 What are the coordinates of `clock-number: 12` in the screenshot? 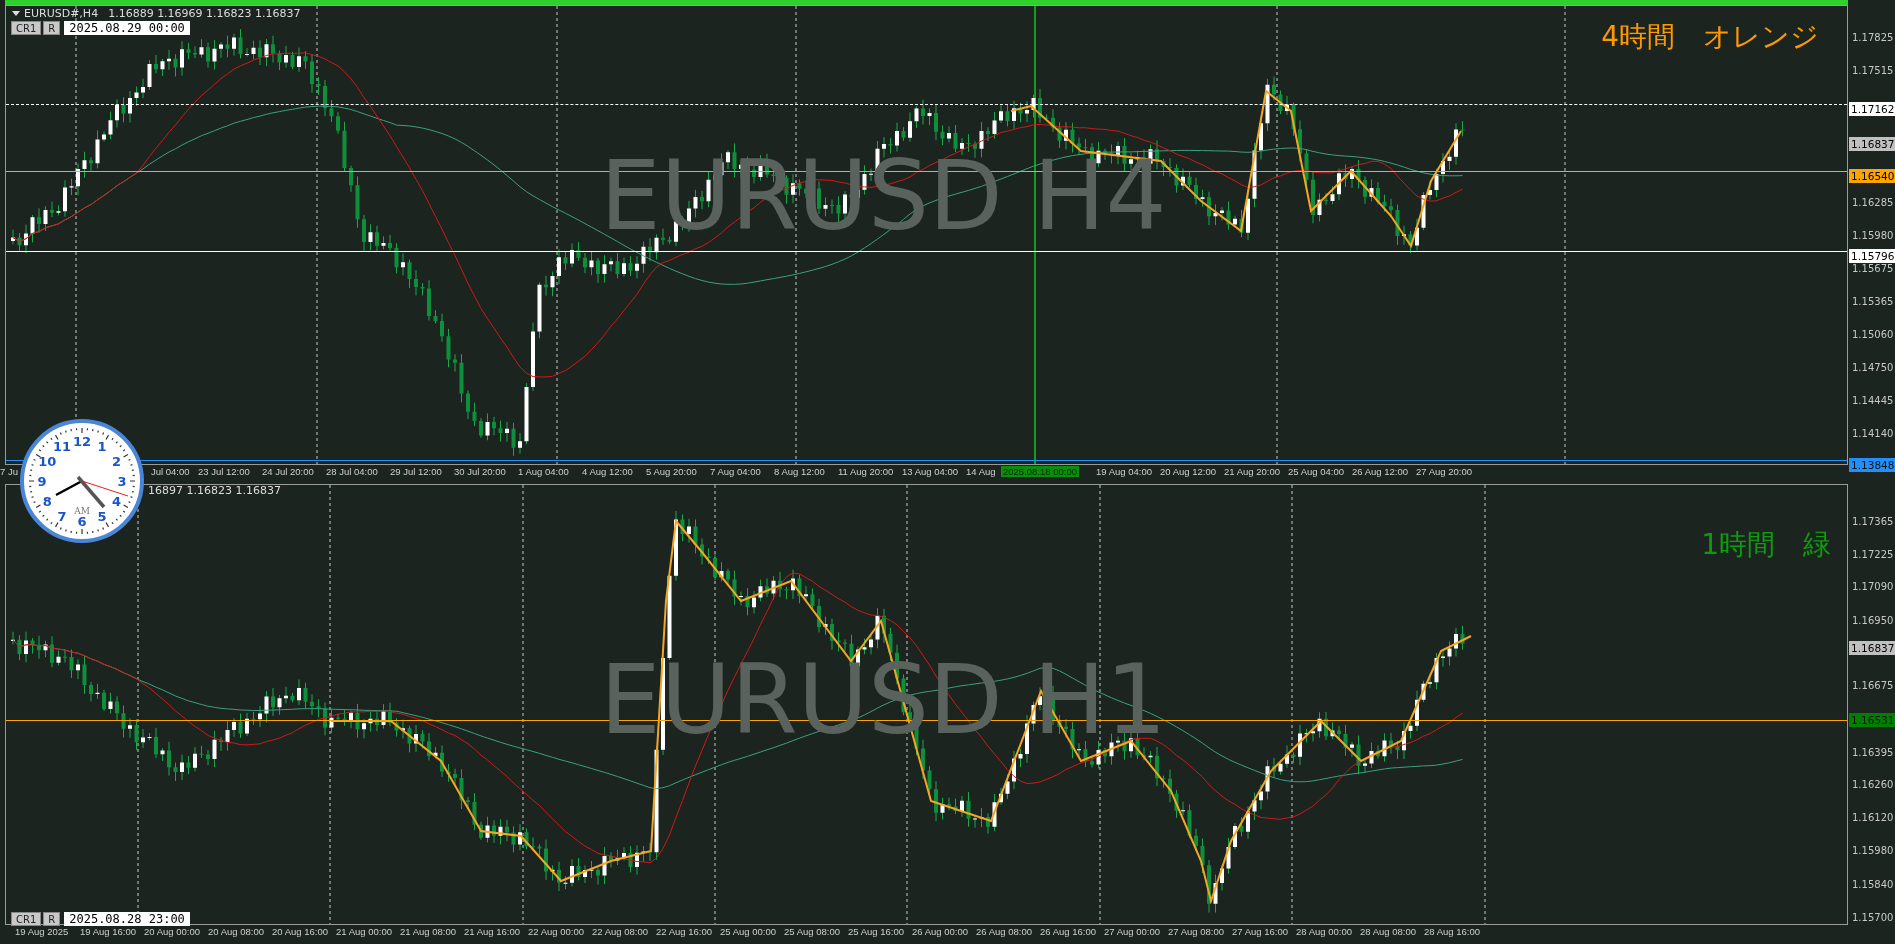 It's located at (82, 441).